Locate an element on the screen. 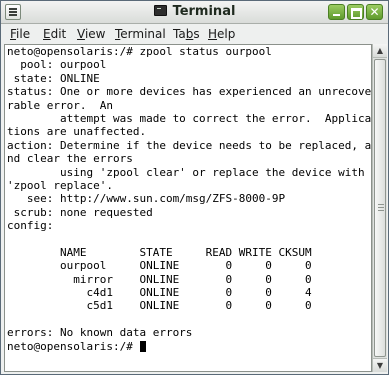  vertical-scrollbar: ▲ ▼ is located at coordinates (379, 208).